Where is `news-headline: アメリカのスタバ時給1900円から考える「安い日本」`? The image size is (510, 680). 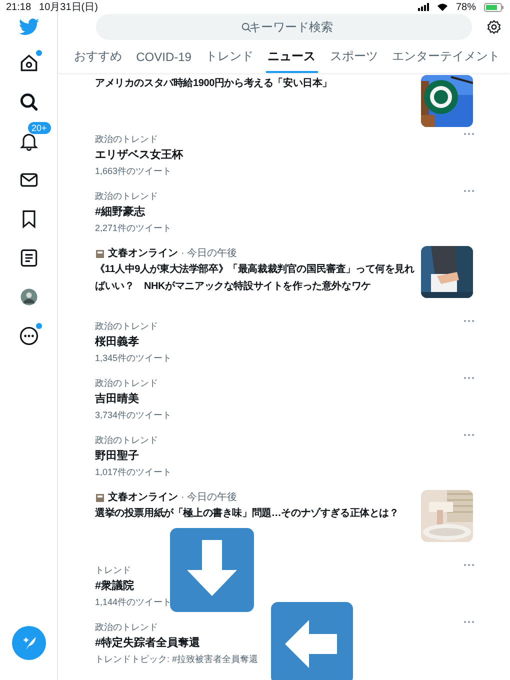 news-headline: アメリカのスタバ時給1900円から考える「安い日本」 is located at coordinates (255, 83).